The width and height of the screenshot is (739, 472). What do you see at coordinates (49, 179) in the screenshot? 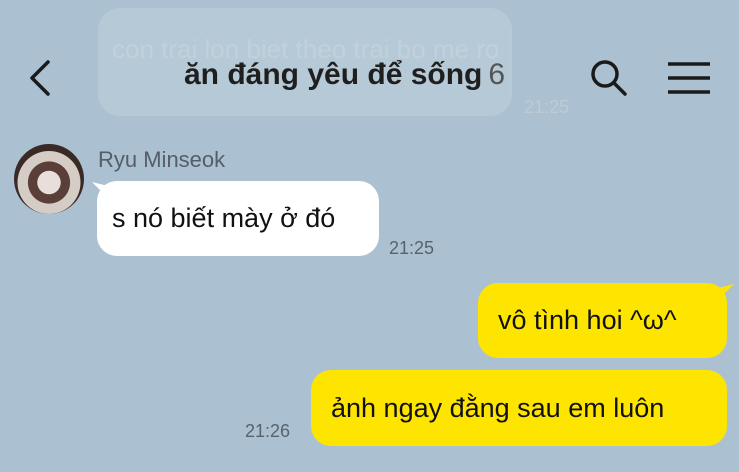
I see `avatar` at bounding box center [49, 179].